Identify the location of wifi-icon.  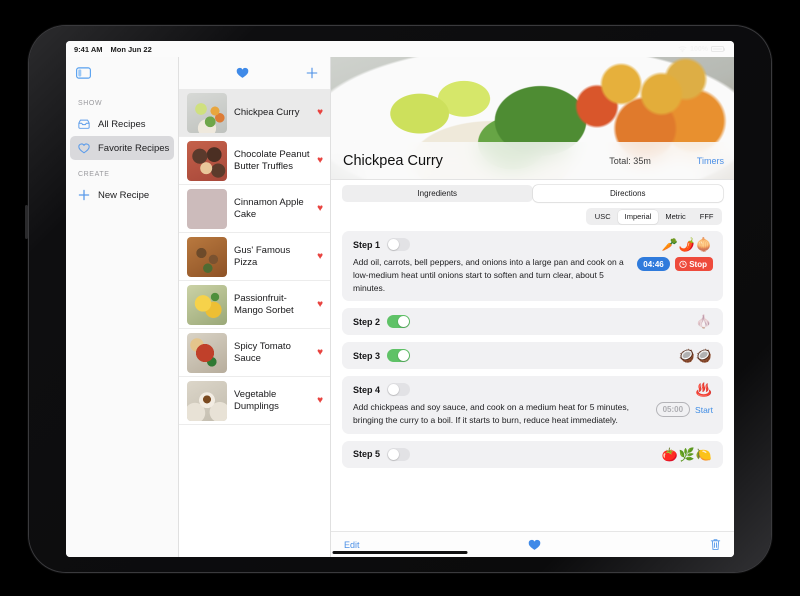
(682, 48).